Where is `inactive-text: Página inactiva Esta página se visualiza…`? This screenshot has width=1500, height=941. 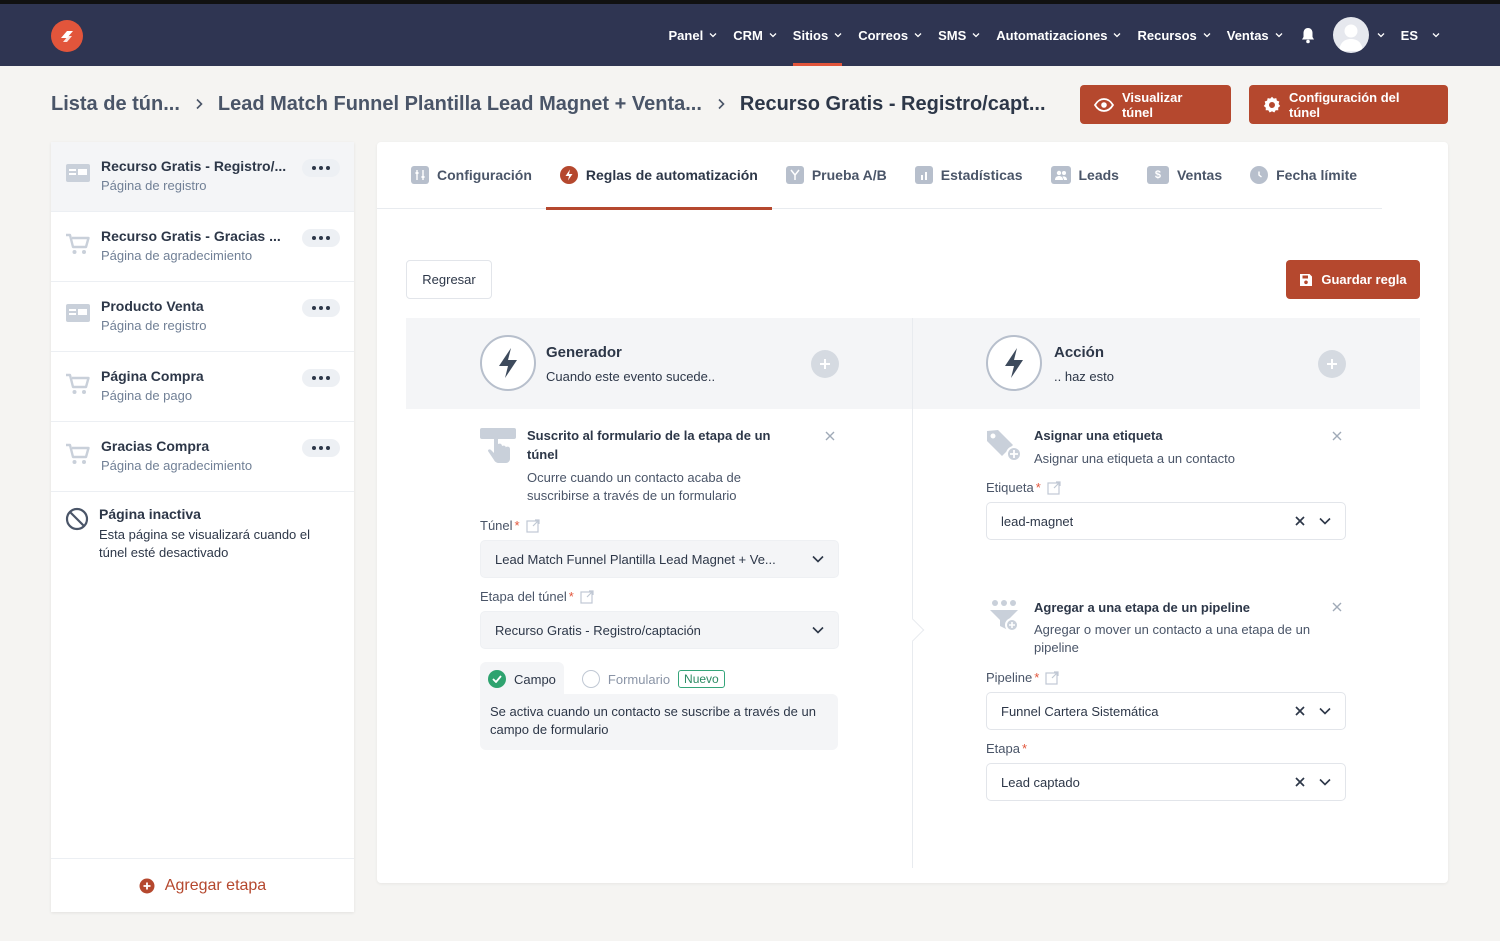 inactive-text: Página inactiva Esta página se visualiza… is located at coordinates (214, 534).